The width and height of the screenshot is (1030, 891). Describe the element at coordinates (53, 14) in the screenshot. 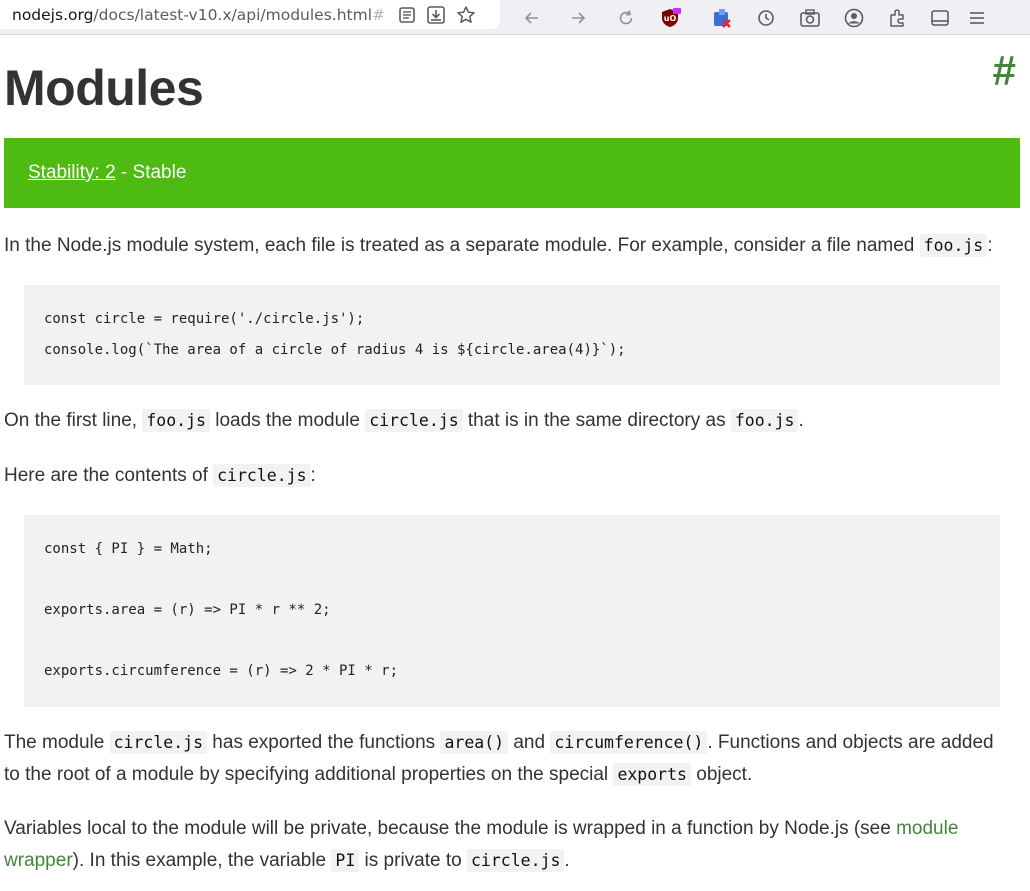

I see `url-host: nodejs.org` at that location.